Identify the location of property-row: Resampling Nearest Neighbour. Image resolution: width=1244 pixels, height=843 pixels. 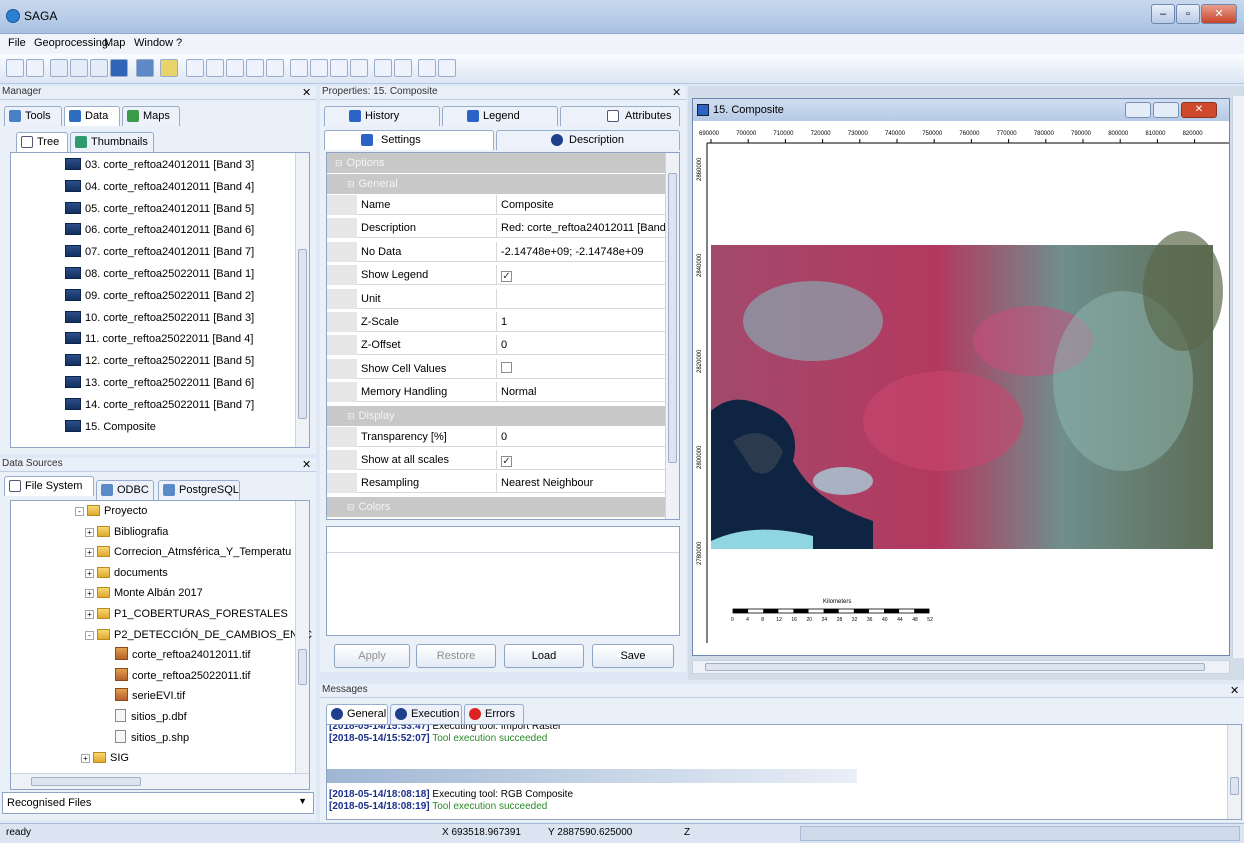
(503, 483).